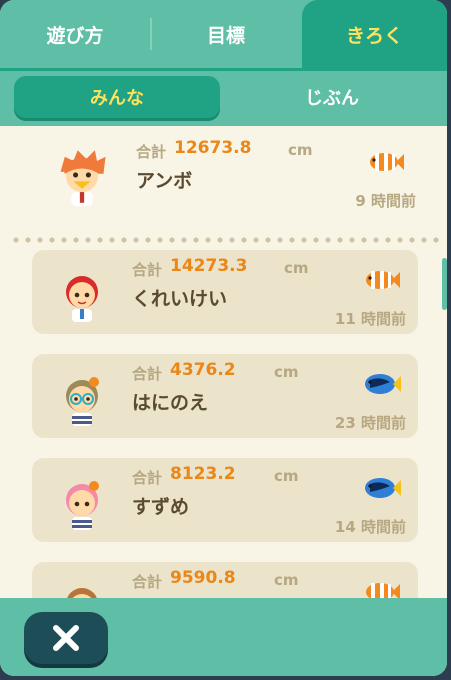  What do you see at coordinates (203, 578) in the screenshot?
I see `distance-value: 9590.8` at bounding box center [203, 578].